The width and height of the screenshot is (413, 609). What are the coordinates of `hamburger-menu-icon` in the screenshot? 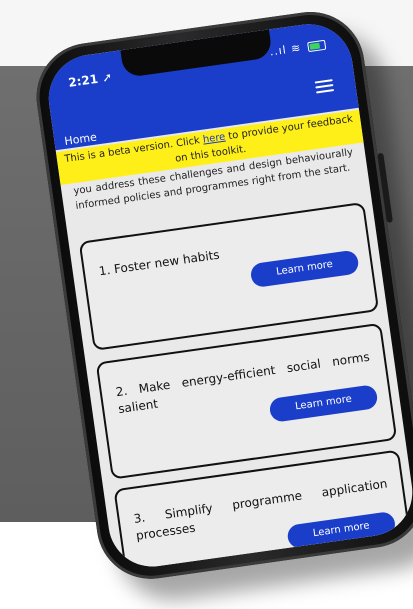 It's located at (324, 86).